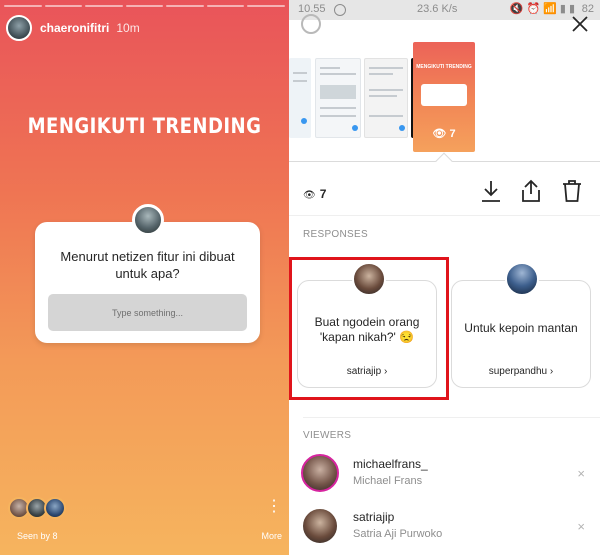  What do you see at coordinates (543, 9) in the screenshot?
I see `status-signal-icons: 🔇⏰📶▮▮` at bounding box center [543, 9].